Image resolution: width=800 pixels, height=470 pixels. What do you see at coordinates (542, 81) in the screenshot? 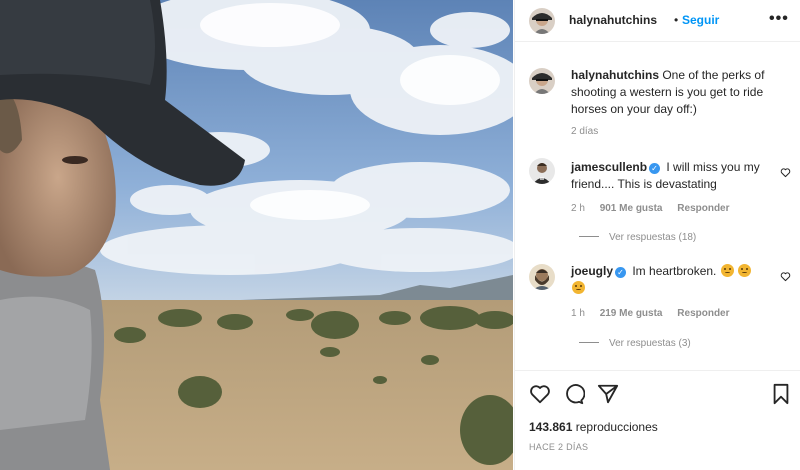
I see `caption-avatar` at bounding box center [542, 81].